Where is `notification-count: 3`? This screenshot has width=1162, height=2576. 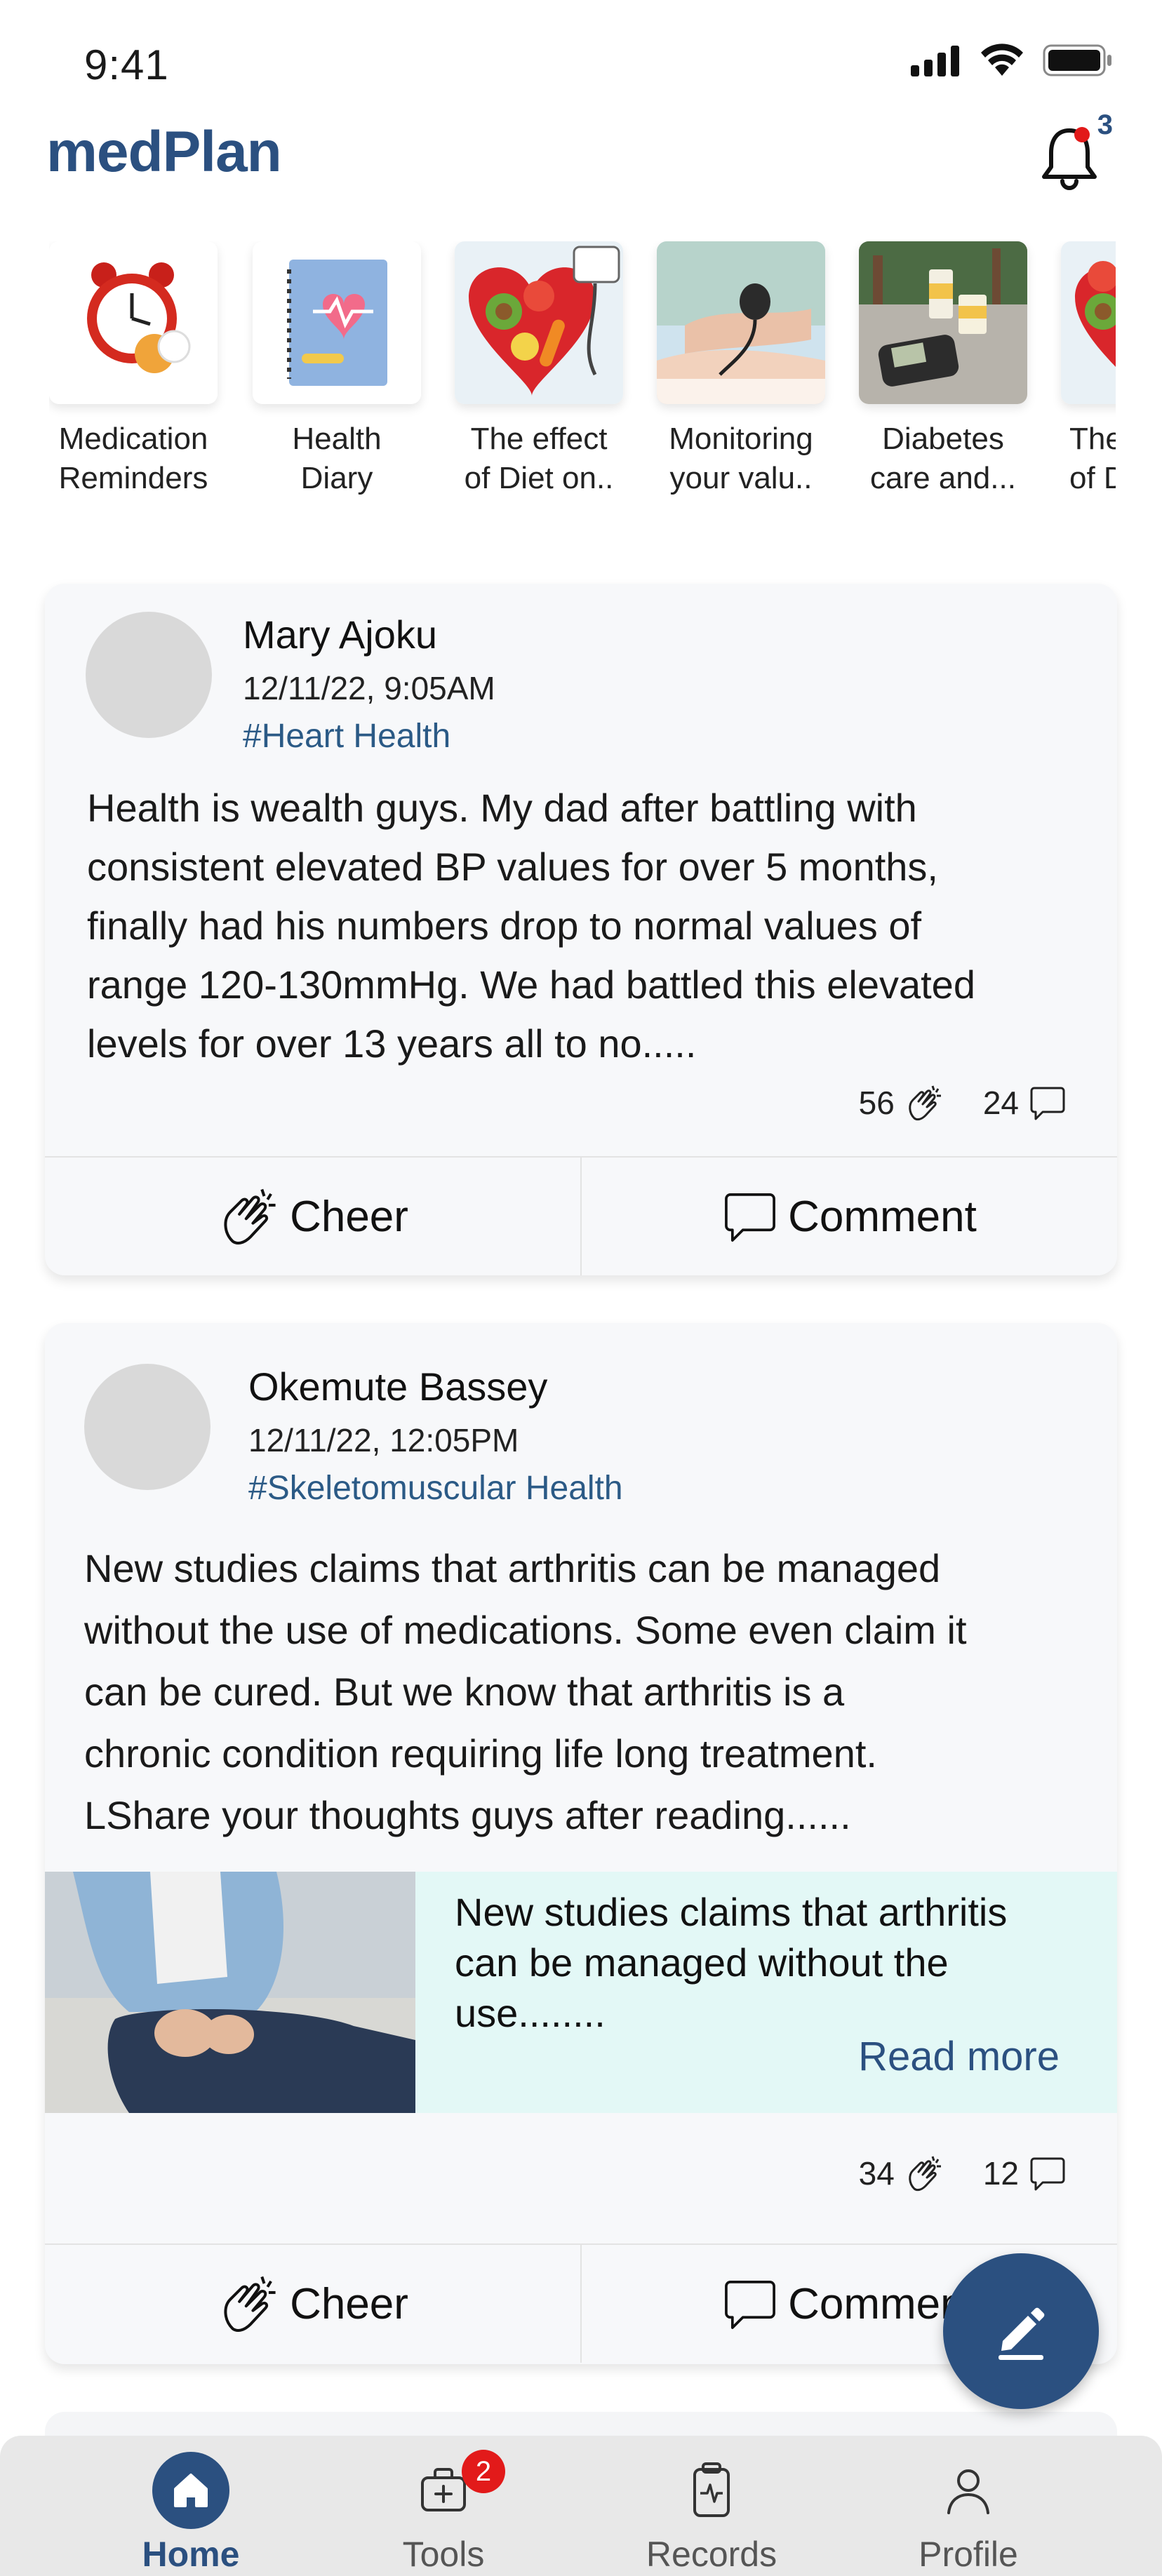 notification-count: 3 is located at coordinates (1105, 125).